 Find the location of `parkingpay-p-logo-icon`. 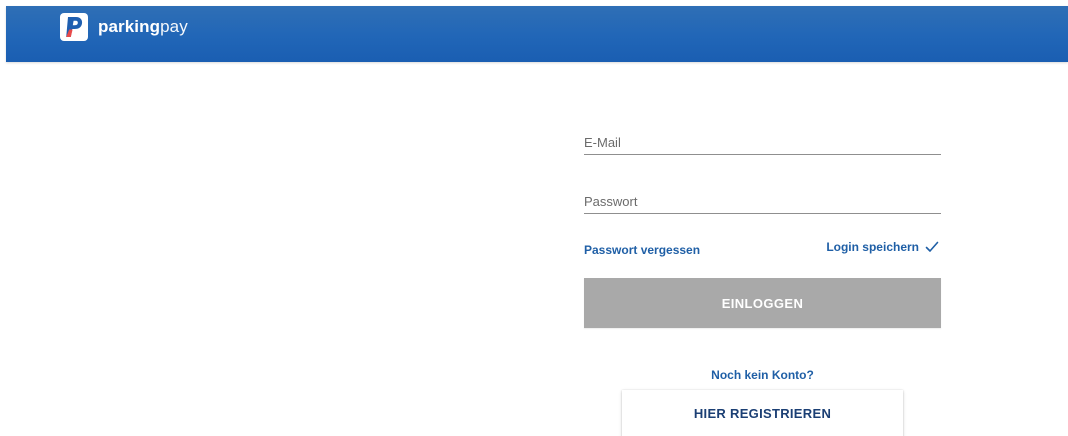

parkingpay-p-logo-icon is located at coordinates (74, 27).